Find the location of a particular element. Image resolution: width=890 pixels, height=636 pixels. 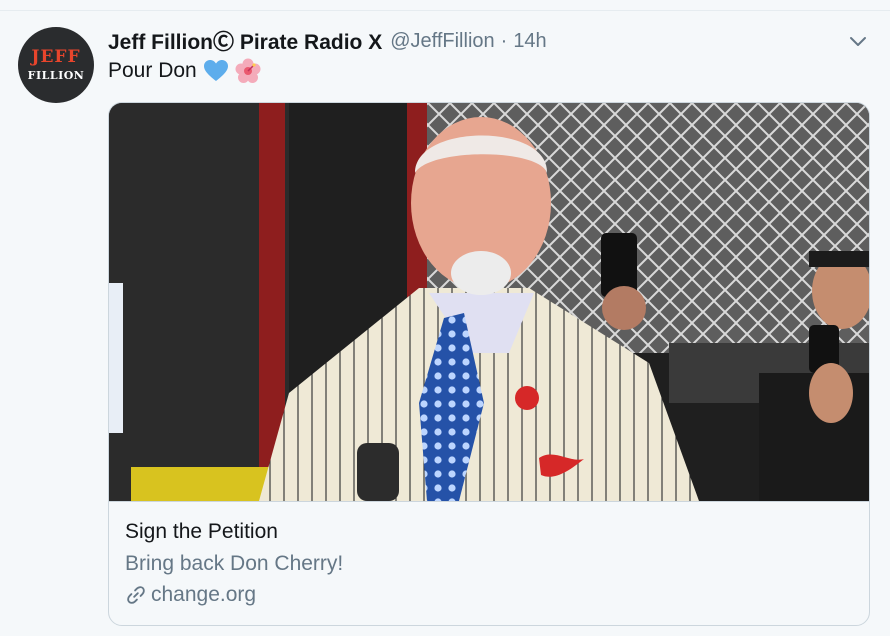

user-handle: @JeffFillion is located at coordinates (442, 41).